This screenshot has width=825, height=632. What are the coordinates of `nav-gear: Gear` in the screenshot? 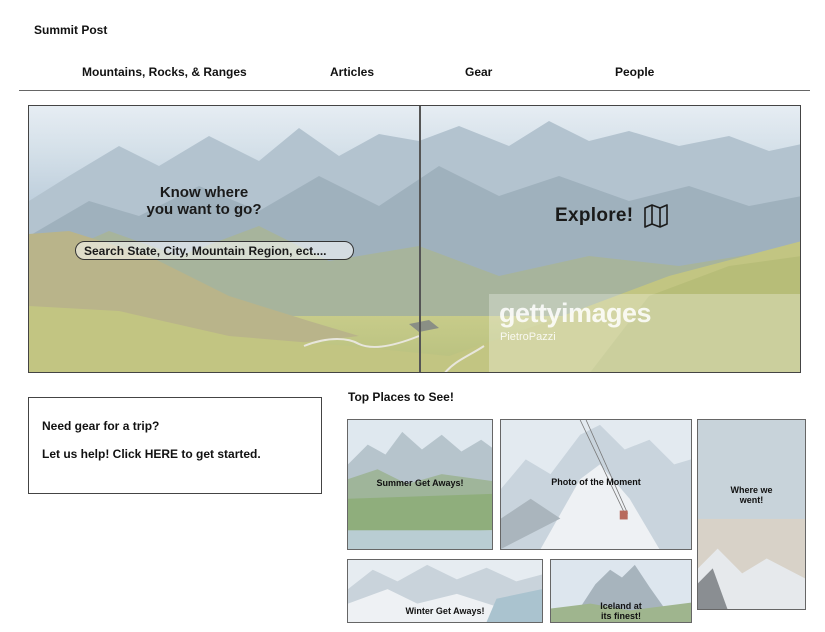 It's located at (478, 72).